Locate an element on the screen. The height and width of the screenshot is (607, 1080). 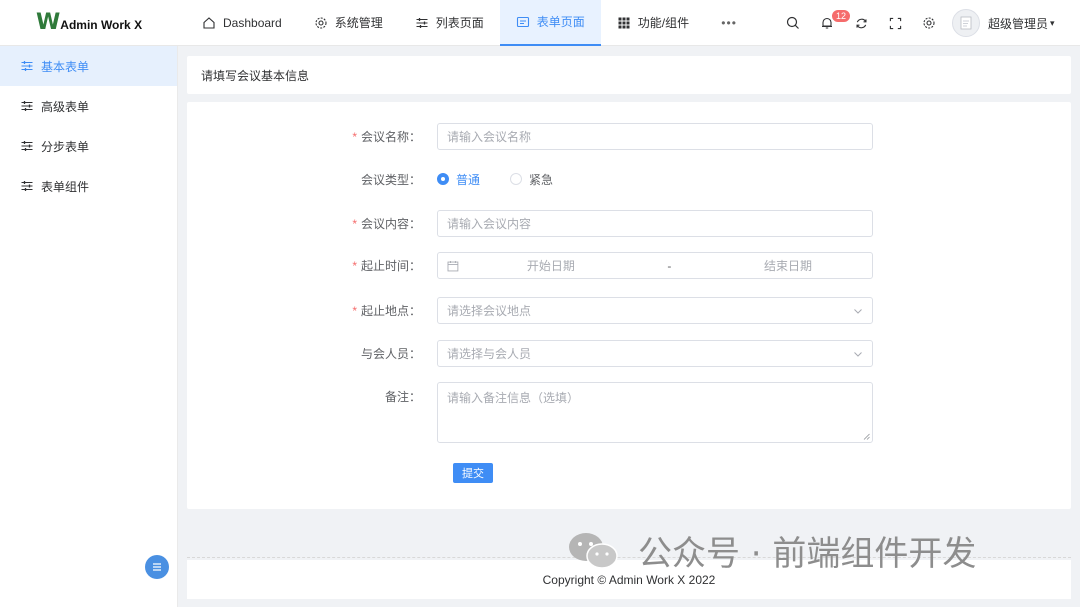
nav-item-dashboard: Dashboard is located at coordinates (242, 23).